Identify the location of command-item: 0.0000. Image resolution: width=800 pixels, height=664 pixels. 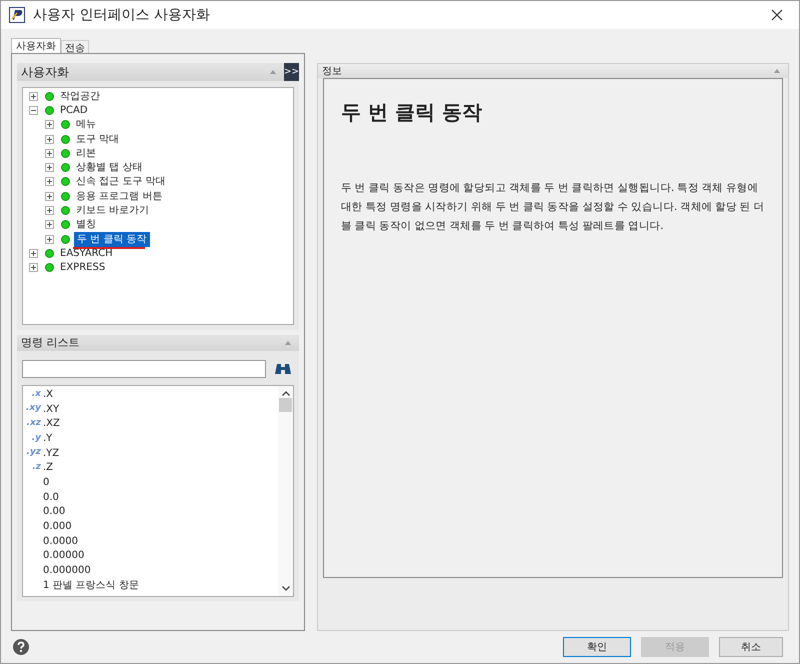
(60, 541).